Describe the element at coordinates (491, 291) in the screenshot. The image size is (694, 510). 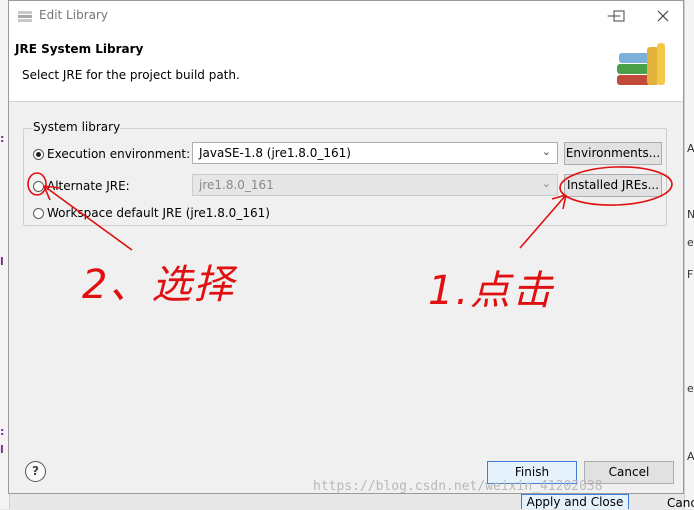
I see `annotation-text-right: 1.点击` at that location.